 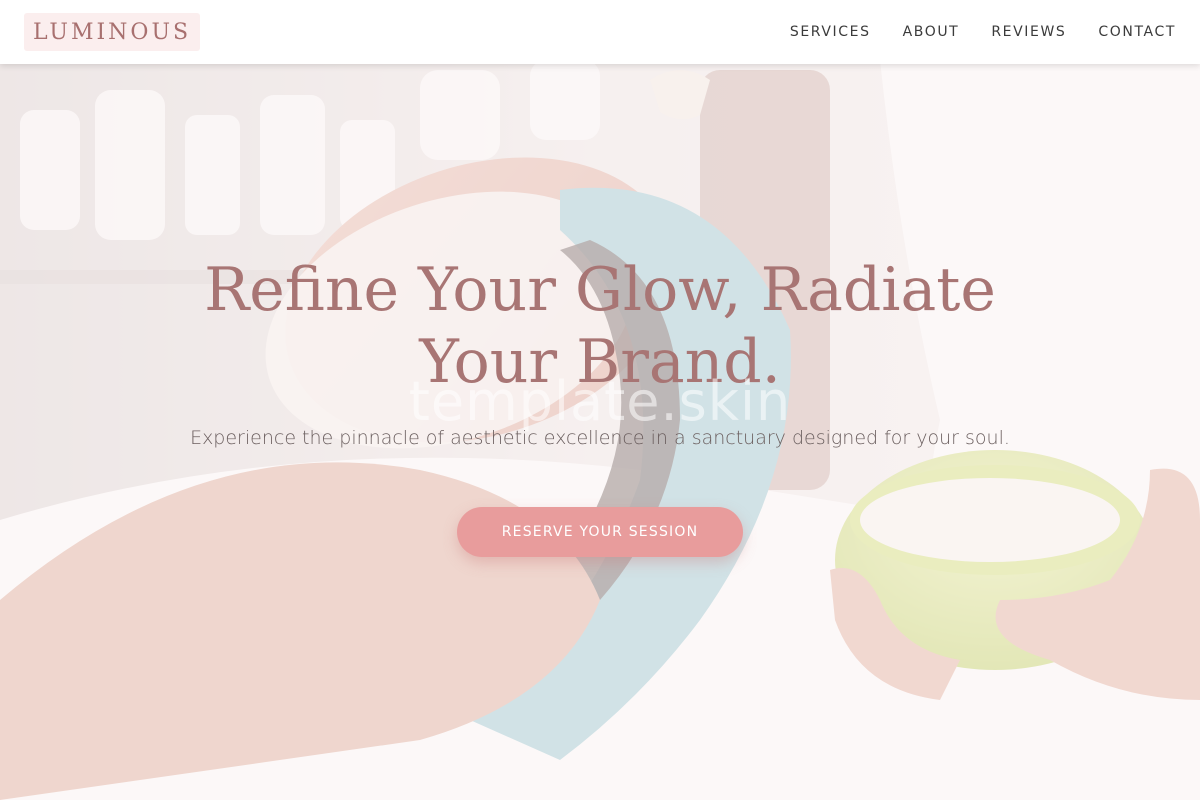 What do you see at coordinates (600, 290) in the screenshot?
I see `hero-title-line-1: Refine Your Glow, Radiate` at bounding box center [600, 290].